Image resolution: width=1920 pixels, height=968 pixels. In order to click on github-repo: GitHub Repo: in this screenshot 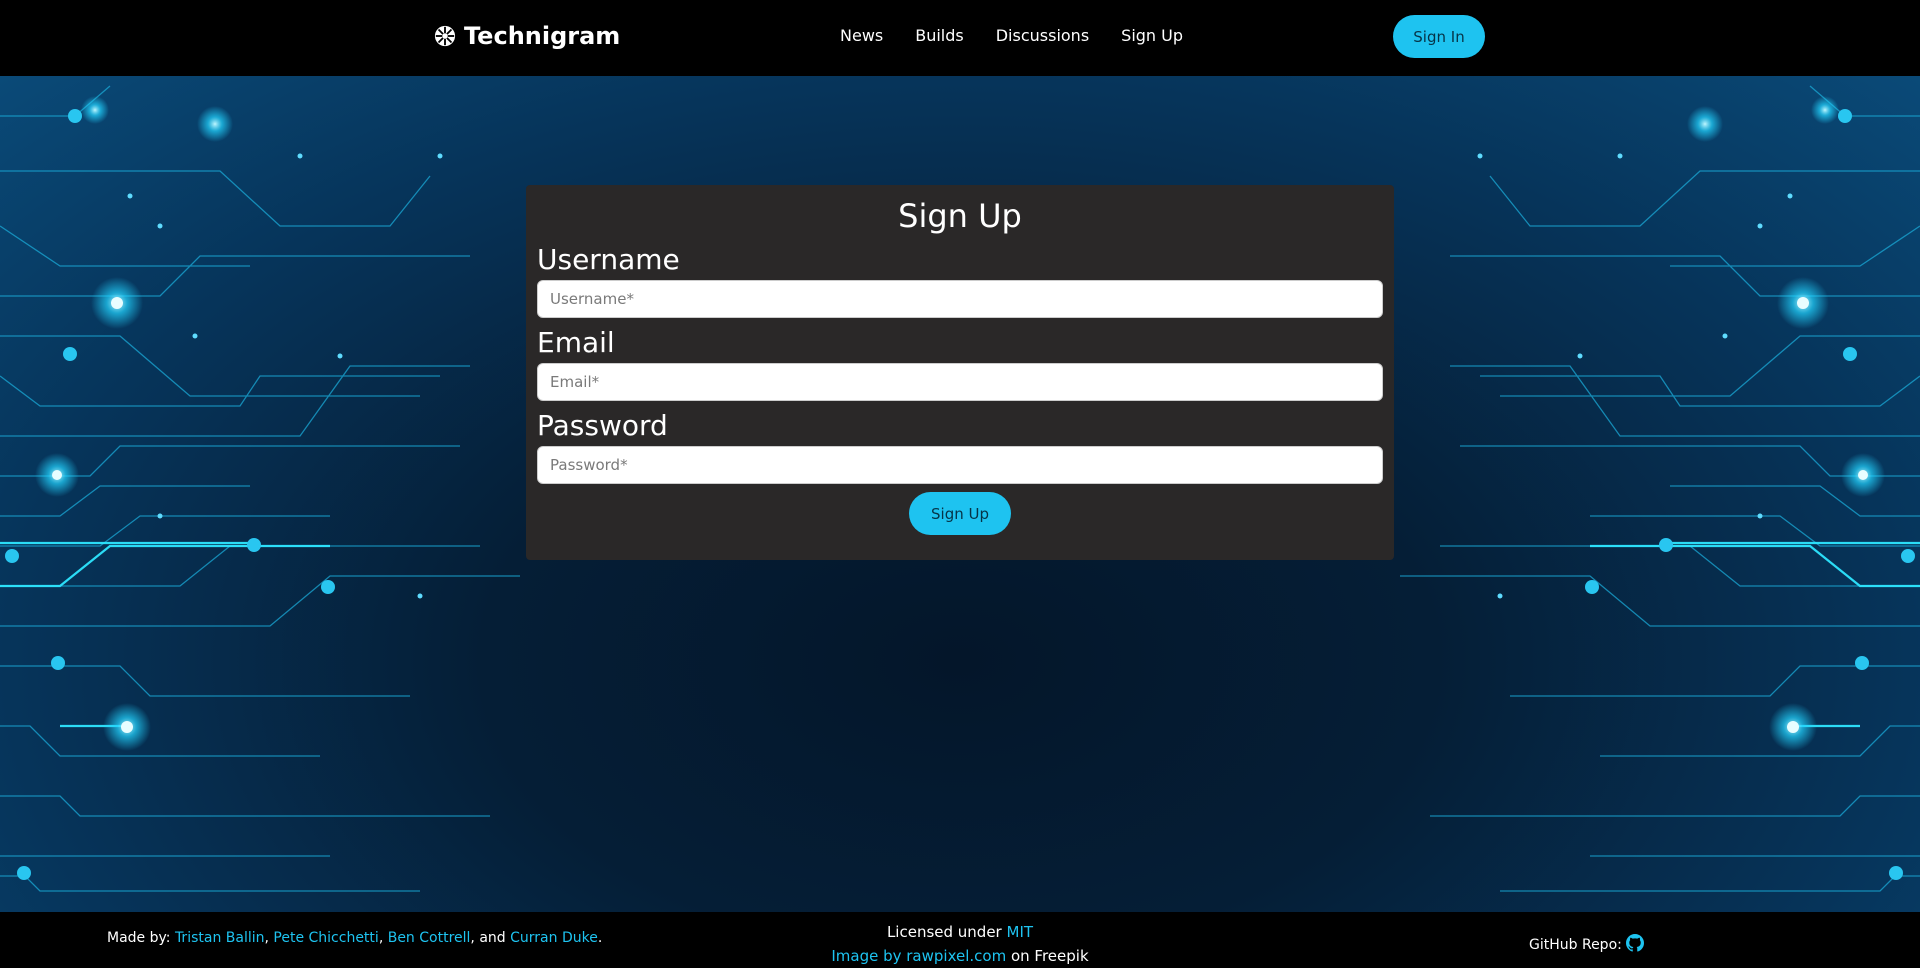, I will do `click(1586, 945)`.